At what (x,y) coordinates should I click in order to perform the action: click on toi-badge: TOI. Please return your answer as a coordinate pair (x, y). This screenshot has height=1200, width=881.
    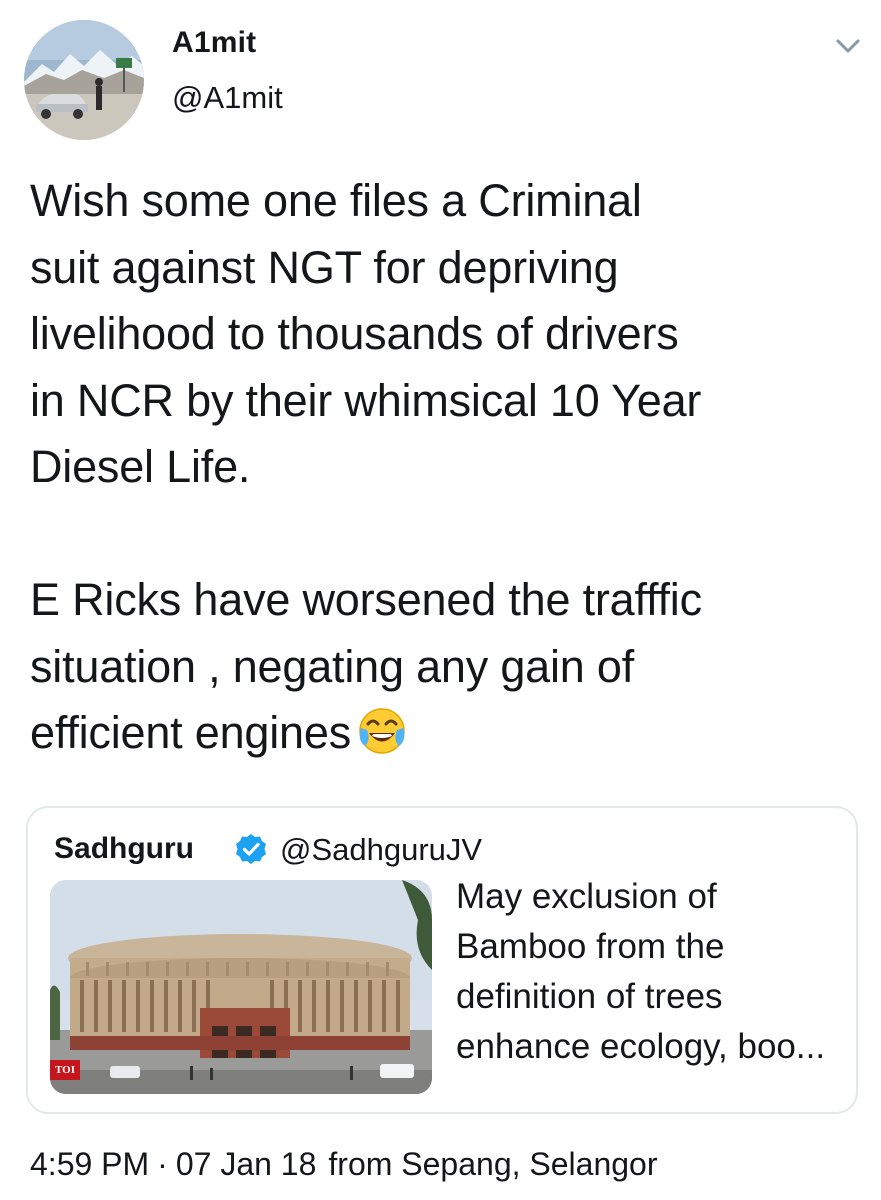
    Looking at the image, I should click on (65, 1070).